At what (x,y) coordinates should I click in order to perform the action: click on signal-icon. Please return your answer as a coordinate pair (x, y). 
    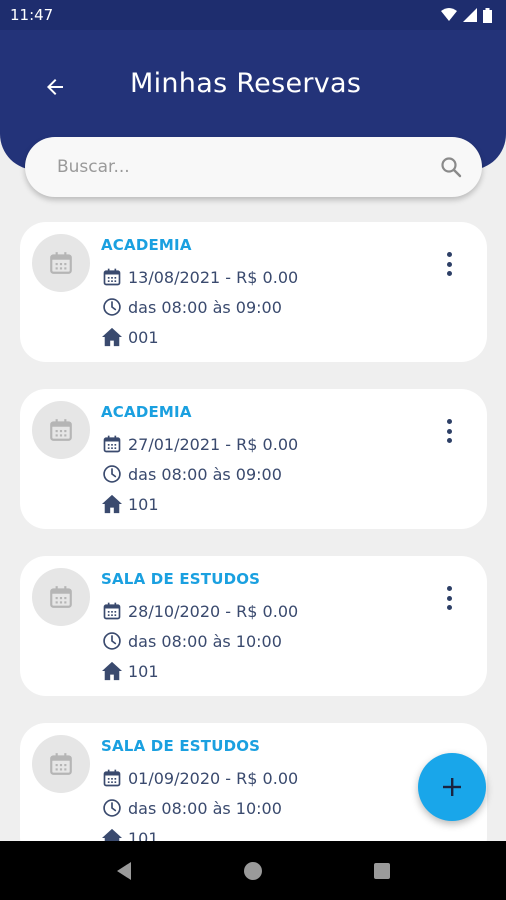
    Looking at the image, I should click on (470, 15).